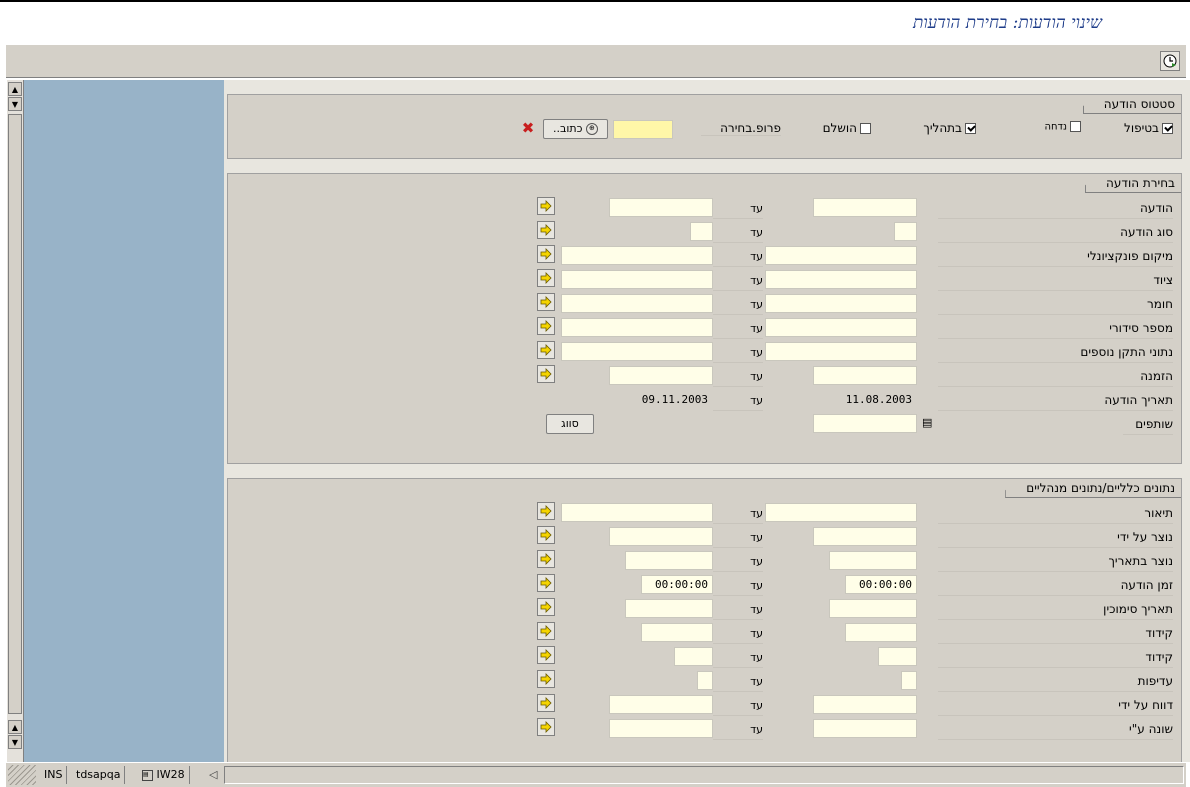  What do you see at coordinates (15, 727) in the screenshot?
I see `scroll-up-button-bottom: ▲` at bounding box center [15, 727].